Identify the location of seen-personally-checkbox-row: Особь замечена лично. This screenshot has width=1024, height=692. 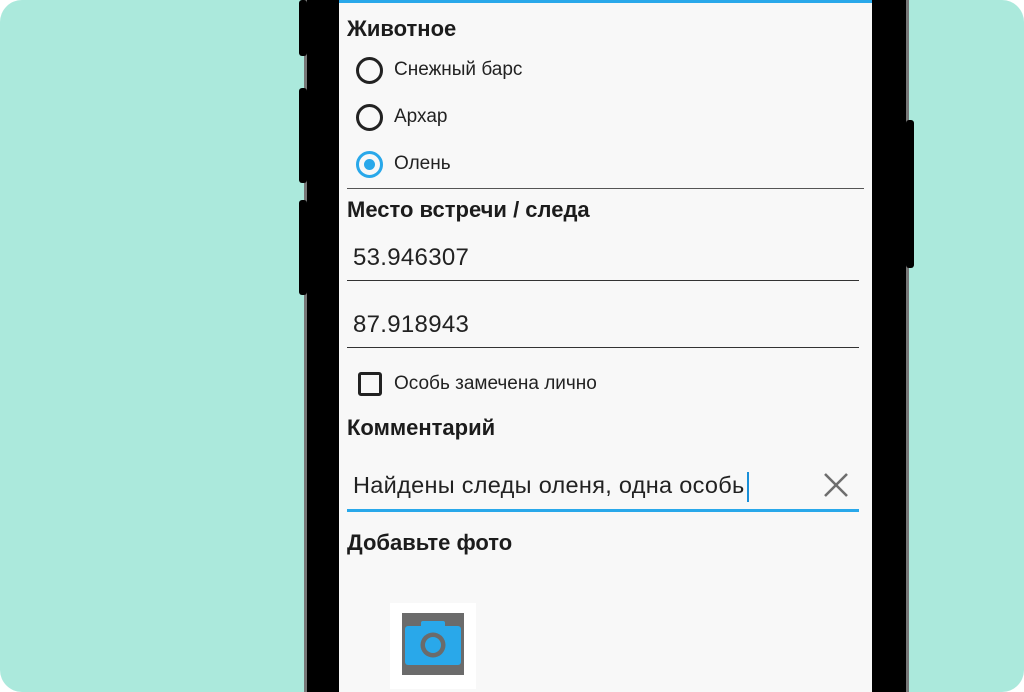
(477, 384).